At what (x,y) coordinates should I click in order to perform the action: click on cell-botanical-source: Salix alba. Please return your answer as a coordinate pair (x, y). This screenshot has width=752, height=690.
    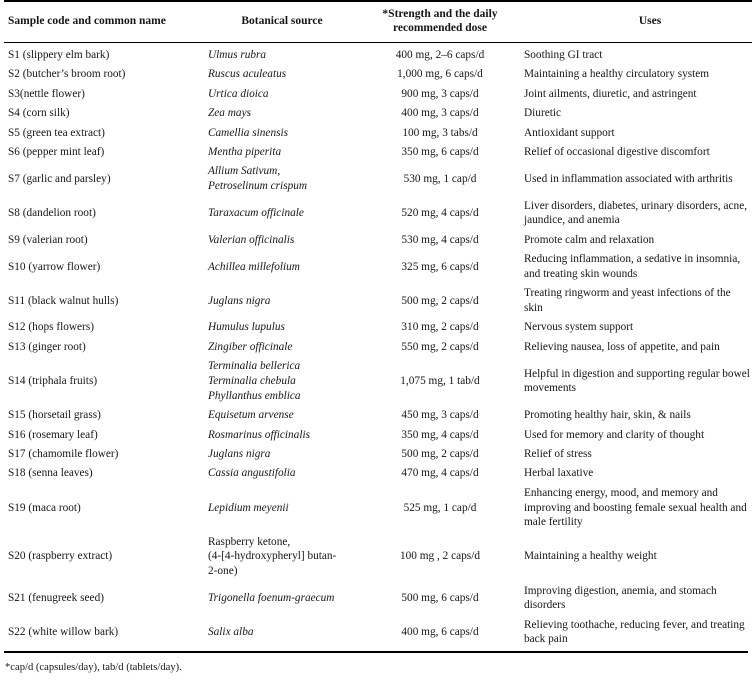
    Looking at the image, I should click on (231, 631).